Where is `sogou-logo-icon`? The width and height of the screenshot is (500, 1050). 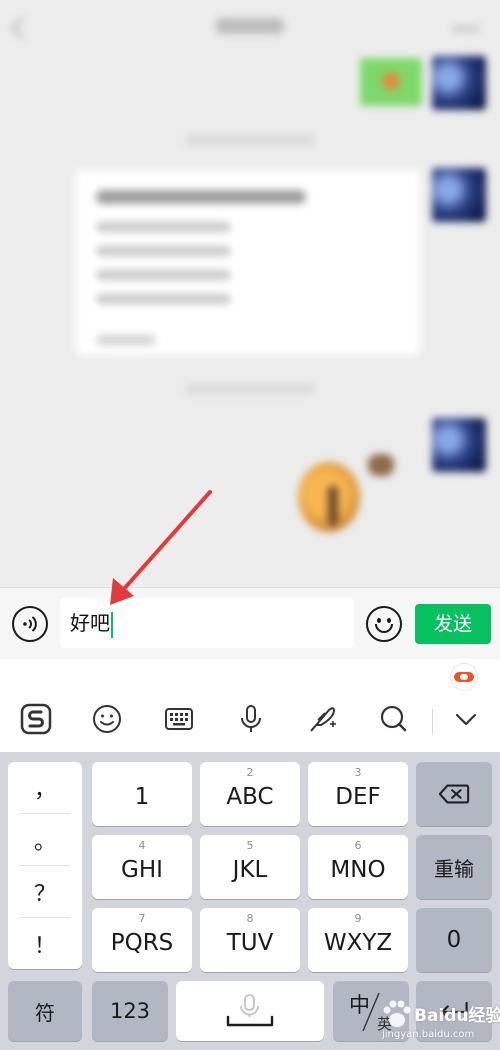 sogou-logo-icon is located at coordinates (36, 719).